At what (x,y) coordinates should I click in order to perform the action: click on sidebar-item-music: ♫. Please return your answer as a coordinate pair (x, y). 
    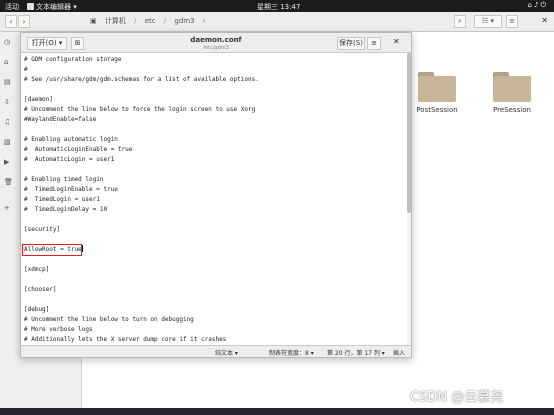
    Looking at the image, I should click on (7, 122).